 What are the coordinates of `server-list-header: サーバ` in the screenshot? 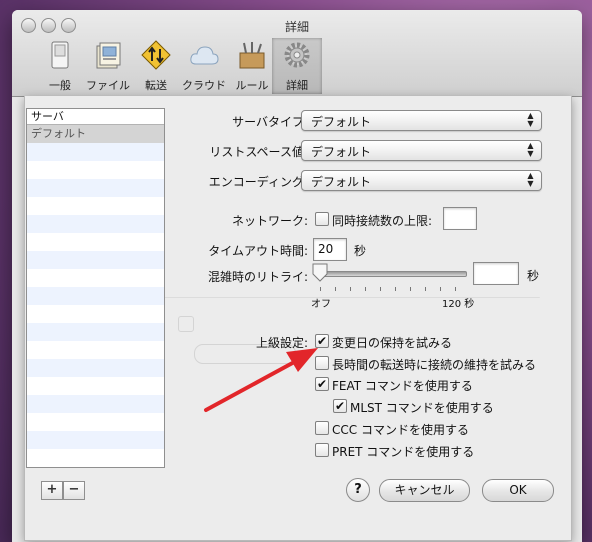 It's located at (95, 117).